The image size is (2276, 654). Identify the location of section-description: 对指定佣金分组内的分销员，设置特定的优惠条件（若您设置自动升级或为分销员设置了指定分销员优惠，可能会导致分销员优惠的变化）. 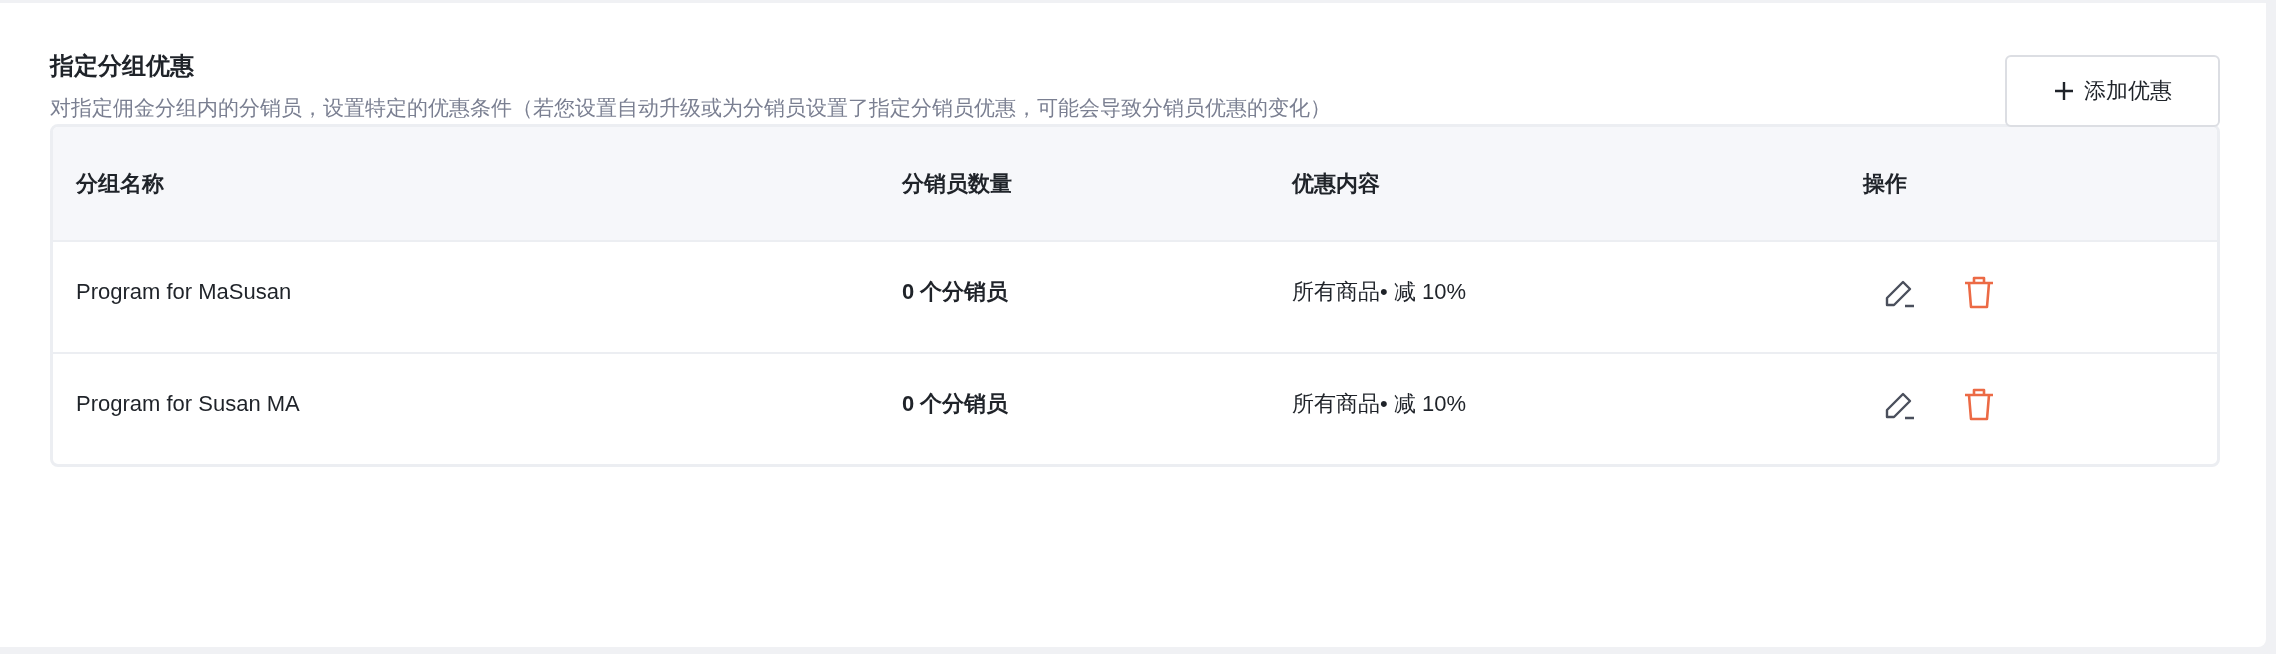
(690, 108).